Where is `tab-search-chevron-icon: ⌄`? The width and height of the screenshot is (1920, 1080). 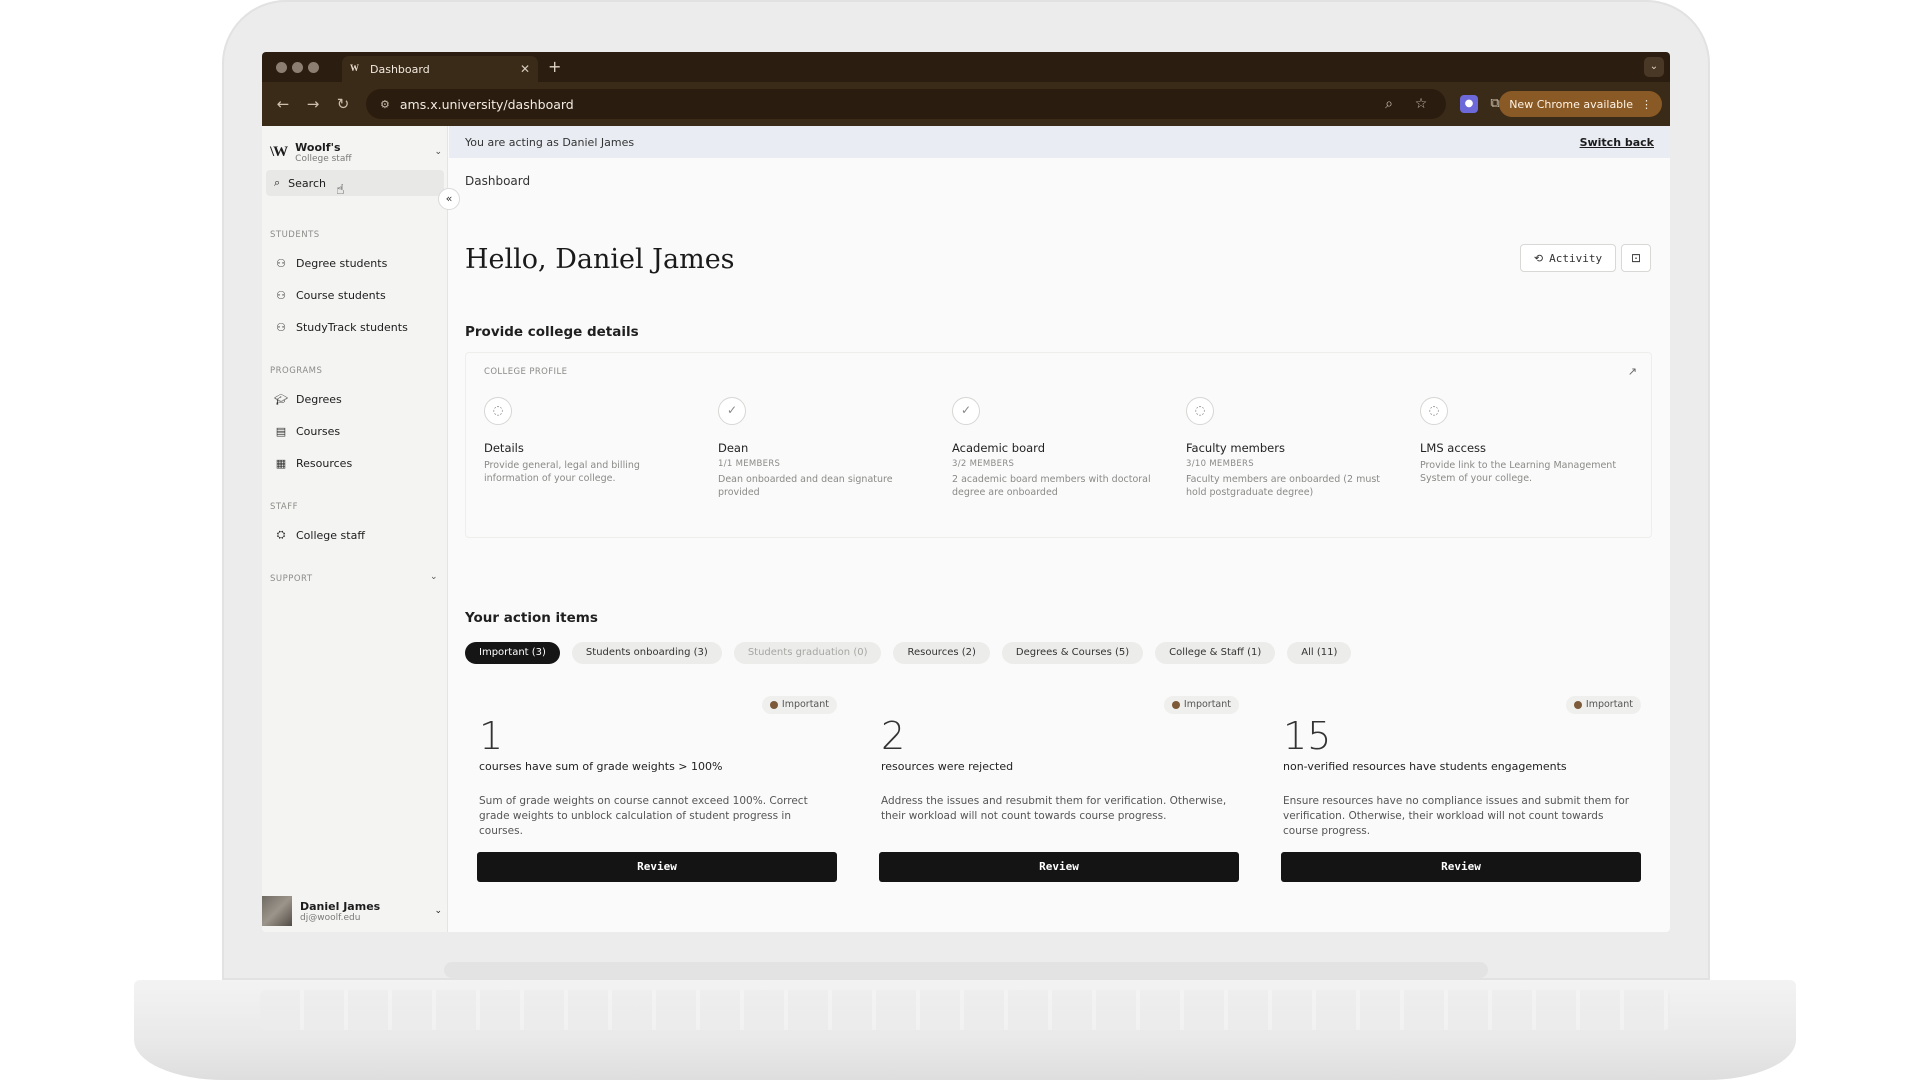 tab-search-chevron-icon: ⌄ is located at coordinates (1654, 67).